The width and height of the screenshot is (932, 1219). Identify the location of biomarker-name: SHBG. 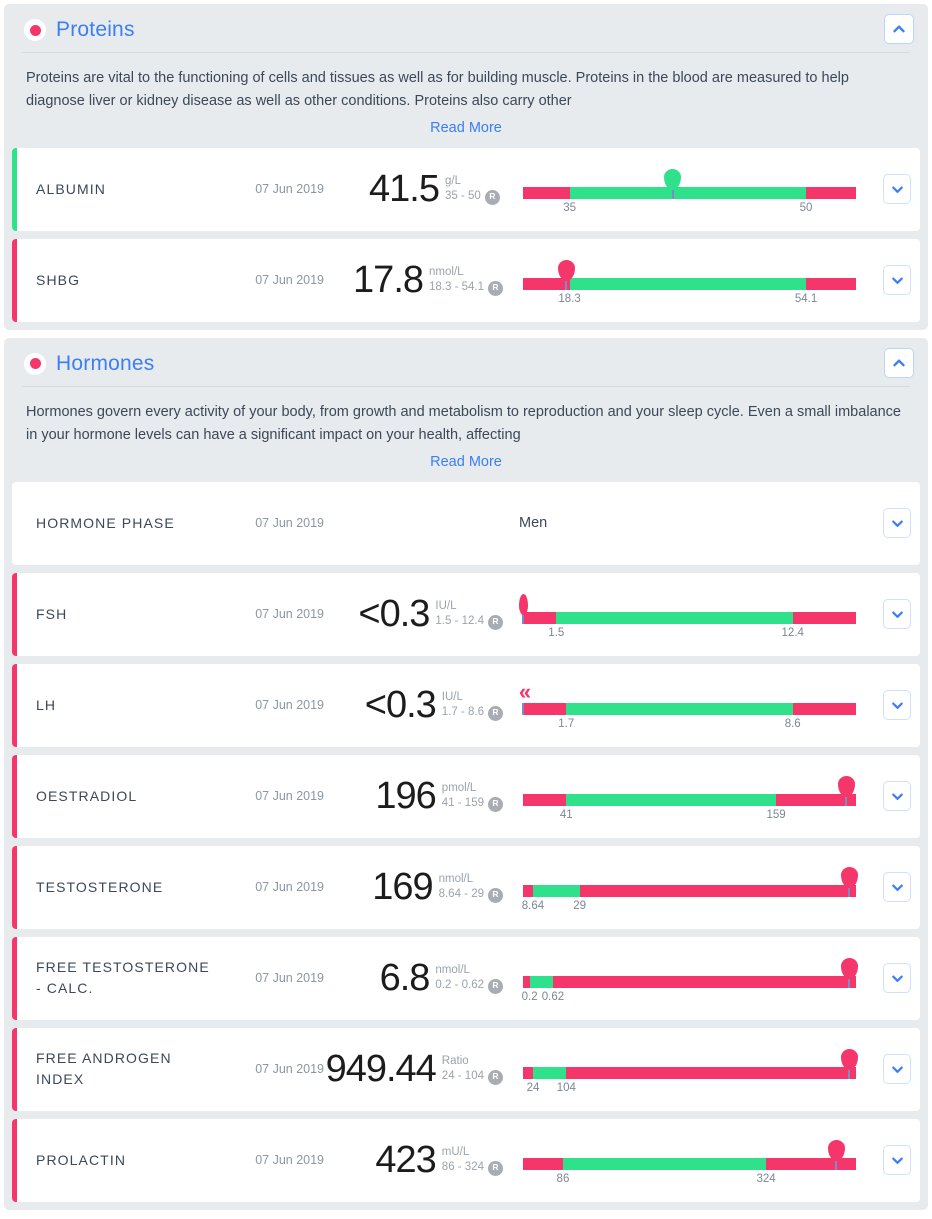
(58, 279).